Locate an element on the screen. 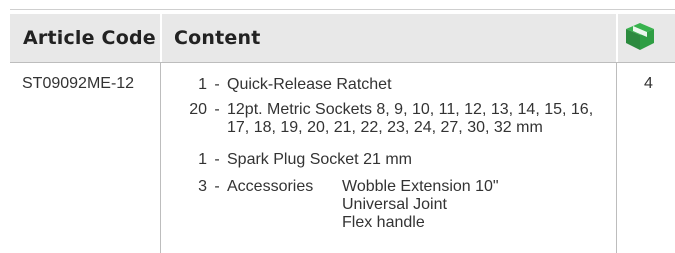  item-desc: Spark Plug Socket 21 mm is located at coordinates (319, 159).